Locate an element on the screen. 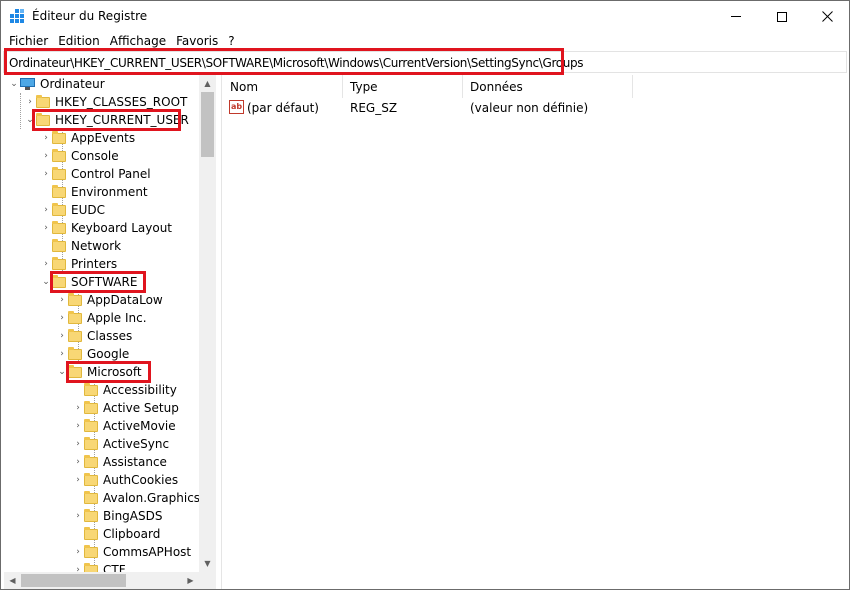 The image size is (850, 590). value-data: (valeur non définie) is located at coordinates (529, 108).